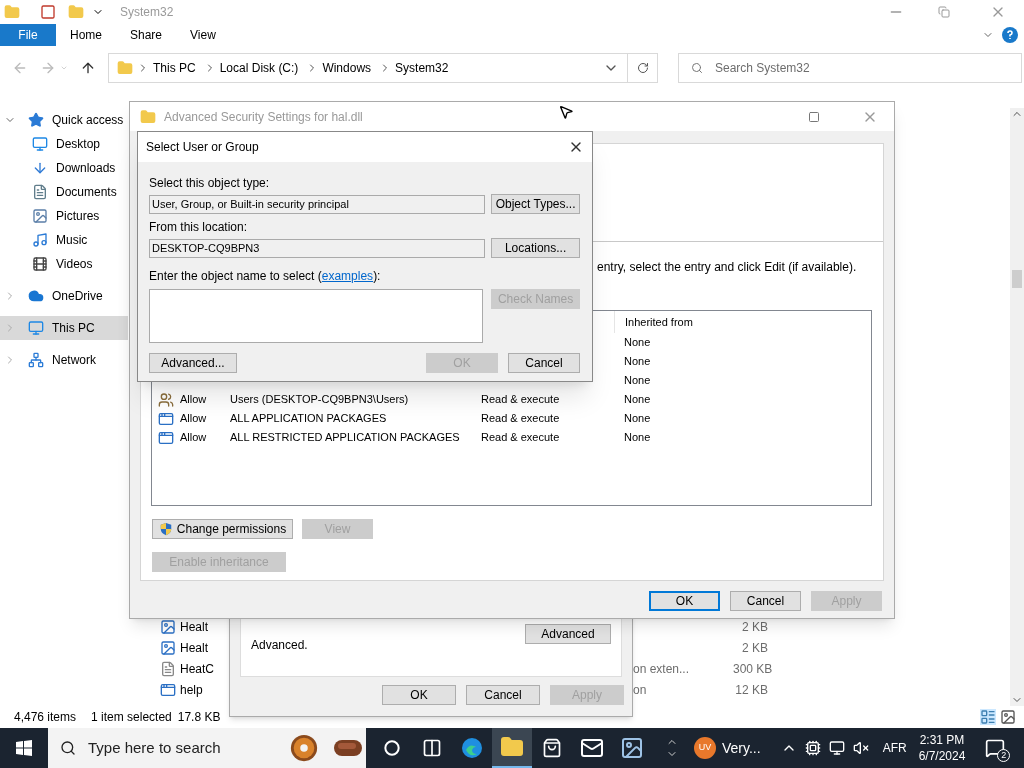 The image size is (1024, 768). What do you see at coordinates (472, 748) in the screenshot?
I see `browser-icon` at bounding box center [472, 748].